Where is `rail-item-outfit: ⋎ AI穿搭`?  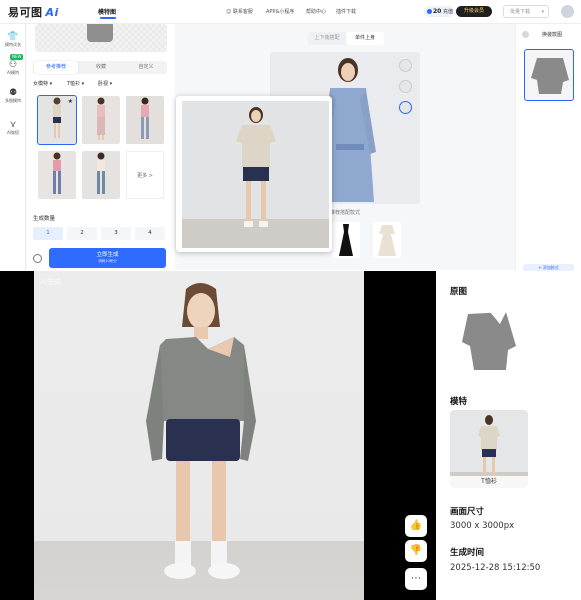 rail-item-outfit: ⋎ AI穿搭 is located at coordinates (13, 128).